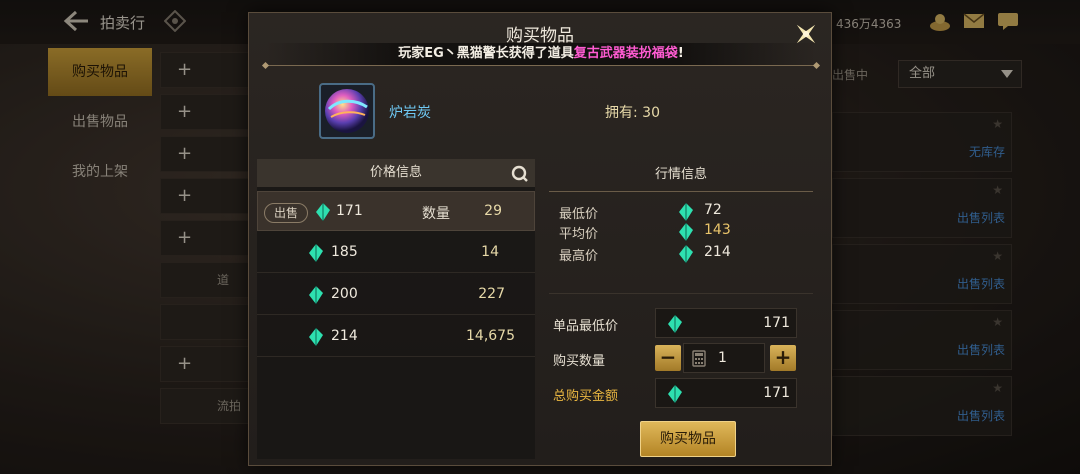 Image resolution: width=1080 pixels, height=474 pixels. I want to click on row-qty: 227, so click(491, 294).